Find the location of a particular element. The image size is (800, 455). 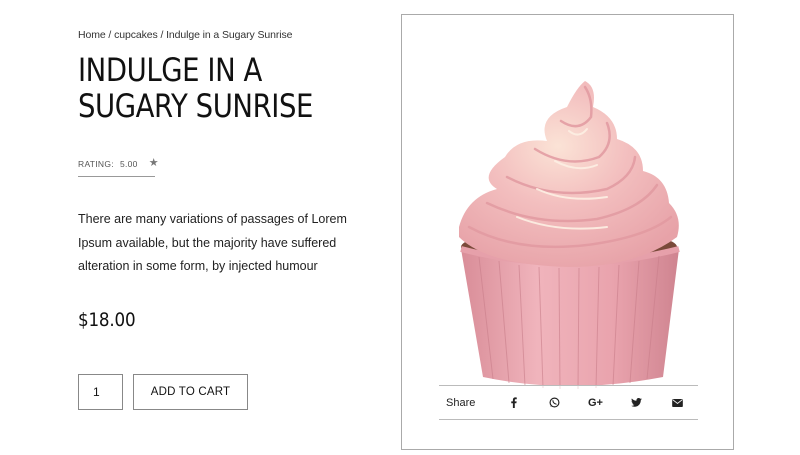

google-plus-icon: G+ is located at coordinates (595, 403).